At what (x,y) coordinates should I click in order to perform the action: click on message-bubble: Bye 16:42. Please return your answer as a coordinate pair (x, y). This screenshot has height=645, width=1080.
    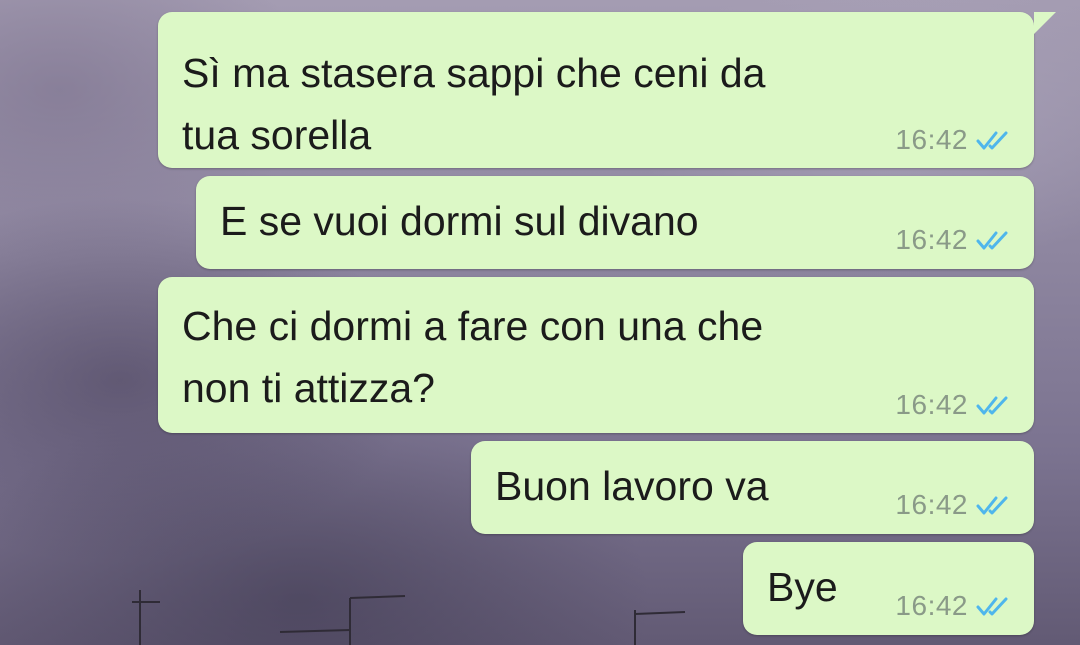
    Looking at the image, I should click on (888, 588).